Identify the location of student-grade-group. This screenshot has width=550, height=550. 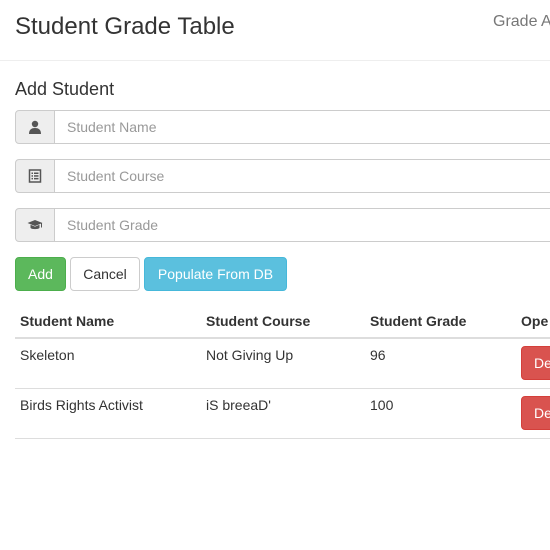
(282, 225).